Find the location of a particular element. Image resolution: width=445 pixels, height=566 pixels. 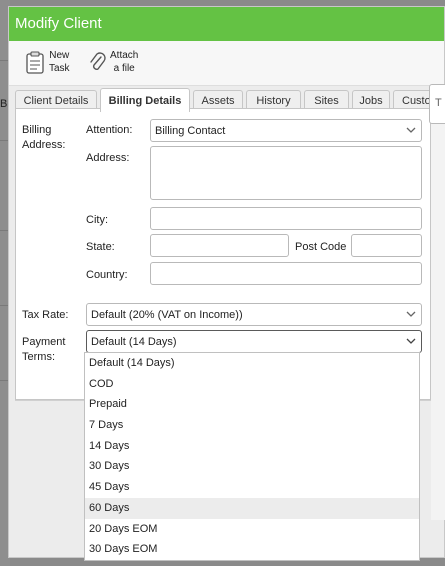

dropdown-option: COD is located at coordinates (252, 384).